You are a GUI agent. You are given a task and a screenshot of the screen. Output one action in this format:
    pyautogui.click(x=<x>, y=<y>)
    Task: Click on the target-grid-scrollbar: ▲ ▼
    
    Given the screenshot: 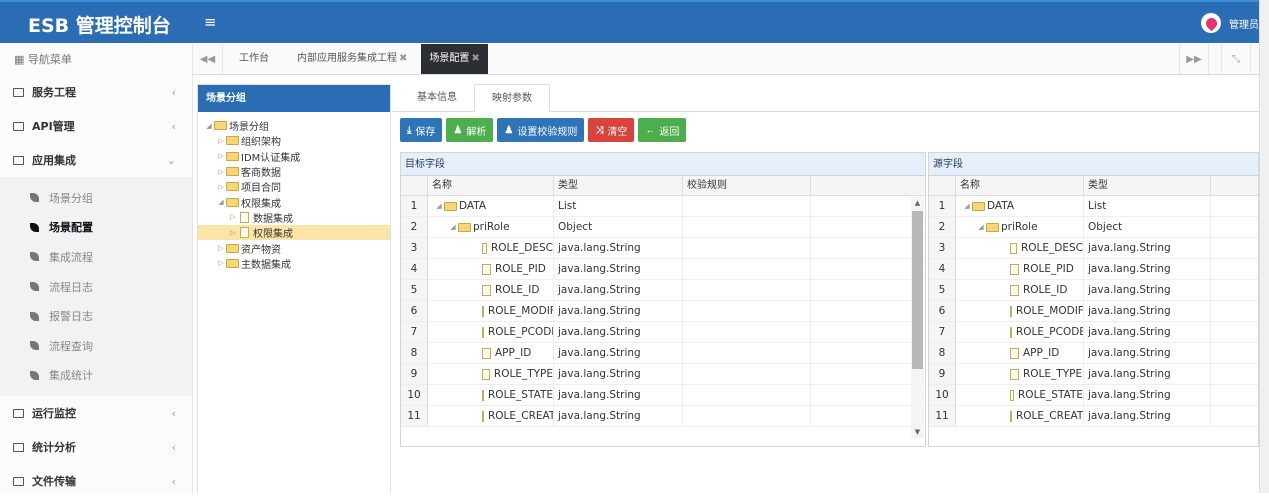 What is the action you would take?
    pyautogui.click(x=917, y=317)
    